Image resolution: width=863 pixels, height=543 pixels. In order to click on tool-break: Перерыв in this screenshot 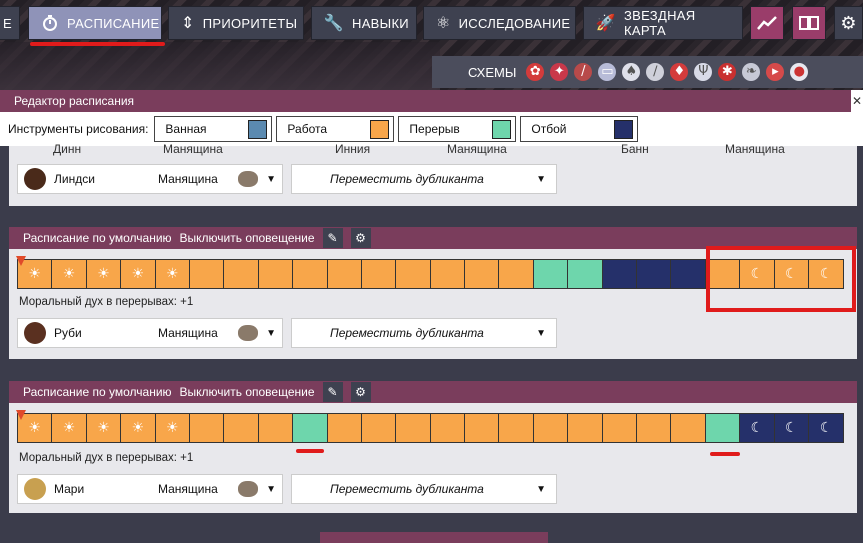, I will do `click(457, 129)`.